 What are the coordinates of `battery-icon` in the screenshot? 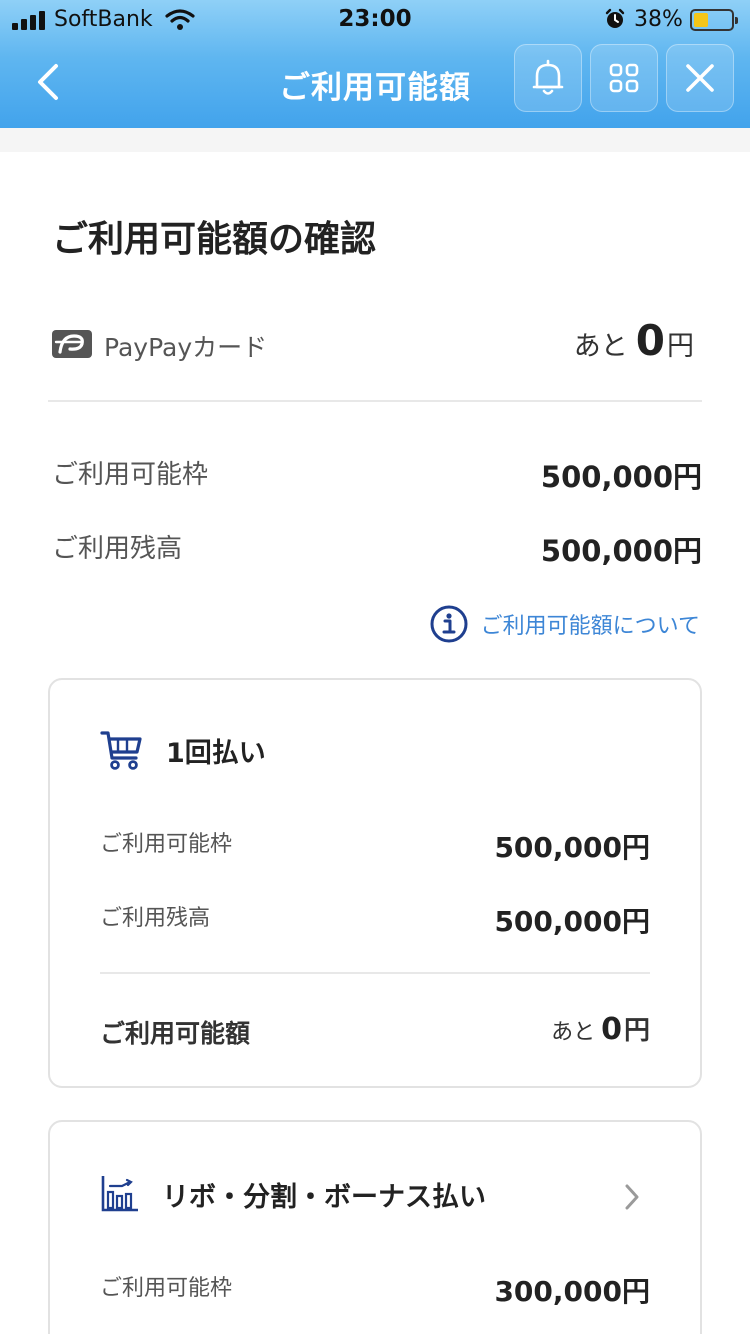 It's located at (714, 20).